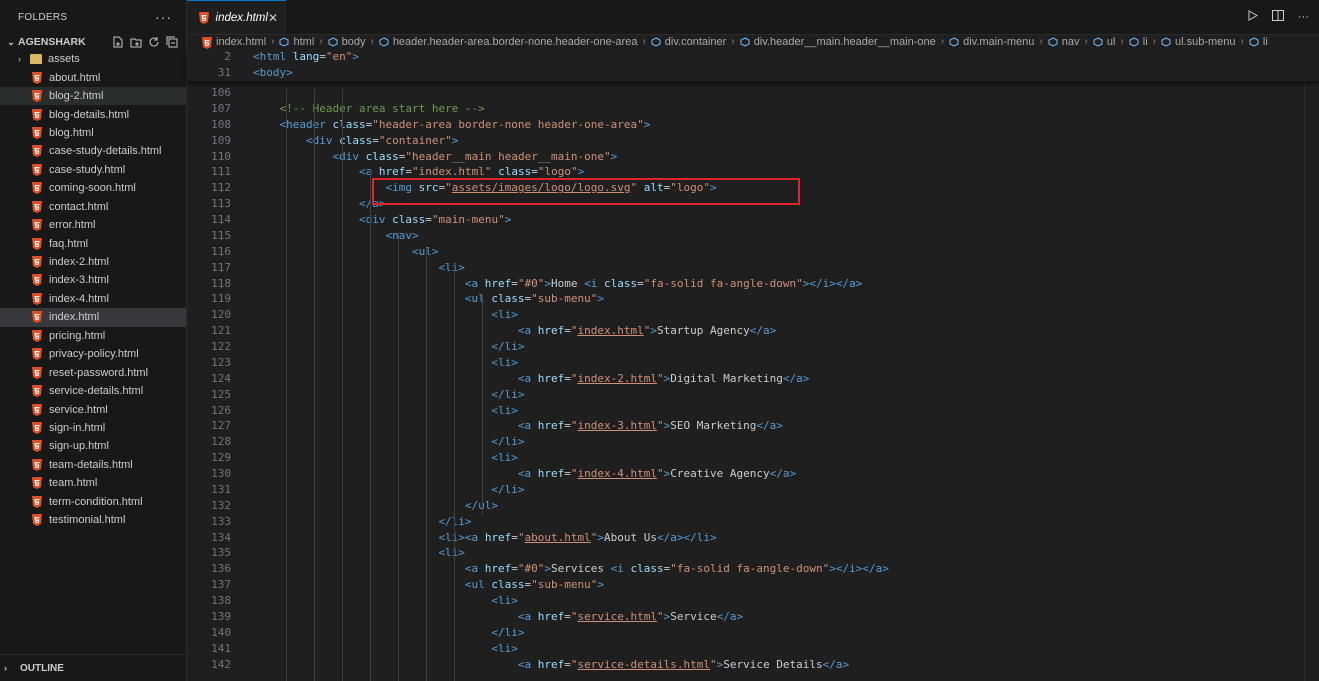  Describe the element at coordinates (93, 114) in the screenshot. I see `file-item: blog-details.html` at that location.